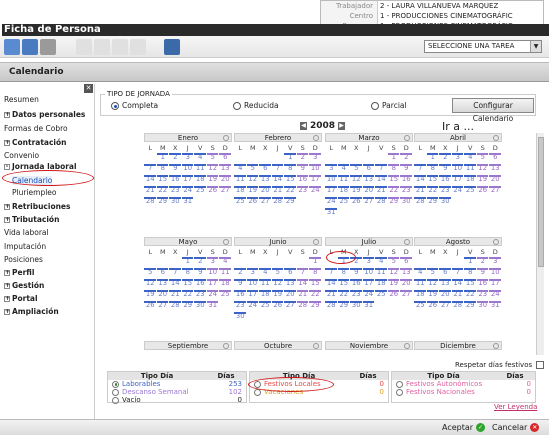 Image resolution: width=549 pixels, height=435 pixels. Describe the element at coordinates (36, 128) in the screenshot. I see `sidebar-item: Formas de Cobro` at that location.